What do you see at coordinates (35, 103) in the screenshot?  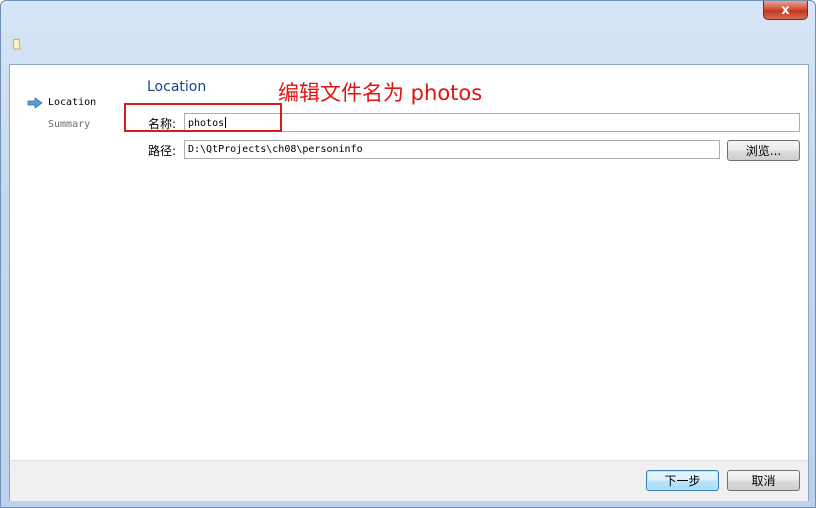 I see `arrow-right-icon` at bounding box center [35, 103].